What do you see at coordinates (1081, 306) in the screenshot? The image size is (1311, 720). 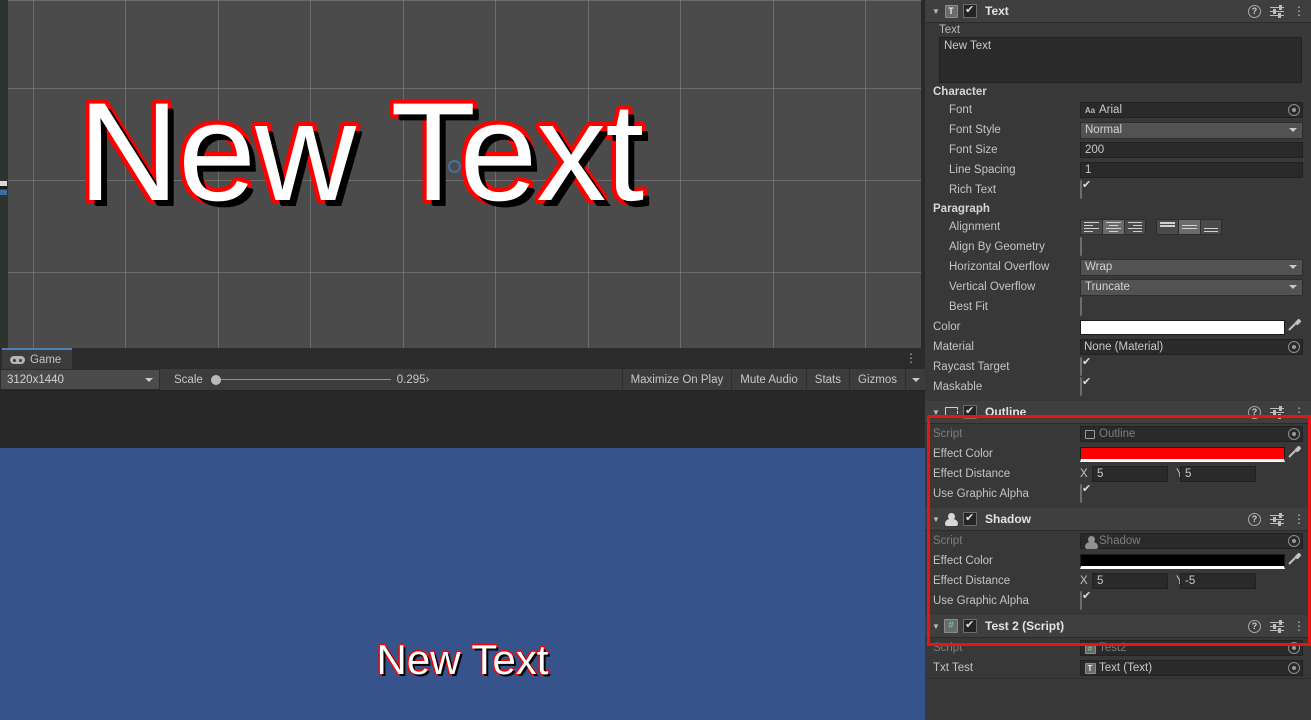 I see `best-fit-checkbox` at bounding box center [1081, 306].